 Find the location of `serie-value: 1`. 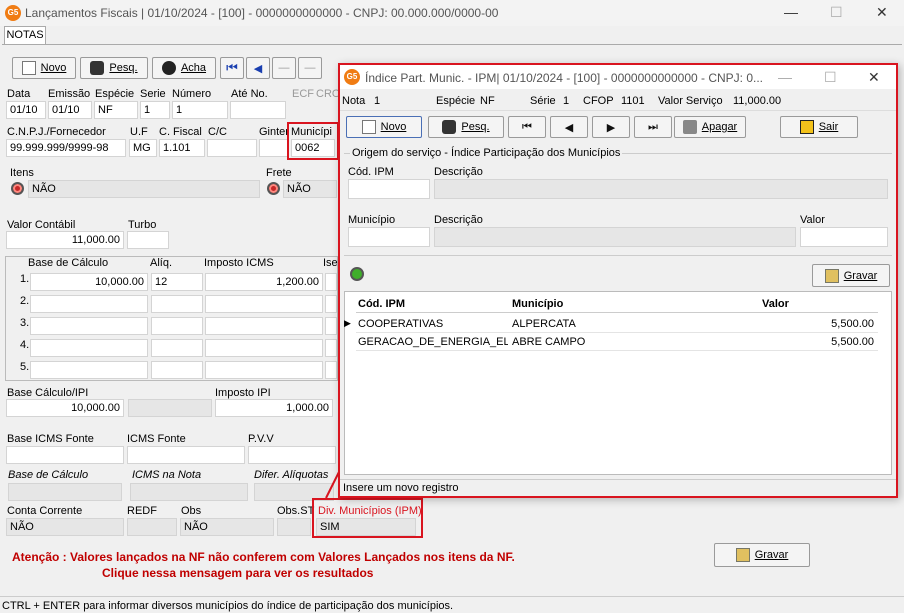

serie-value: 1 is located at coordinates (566, 101).